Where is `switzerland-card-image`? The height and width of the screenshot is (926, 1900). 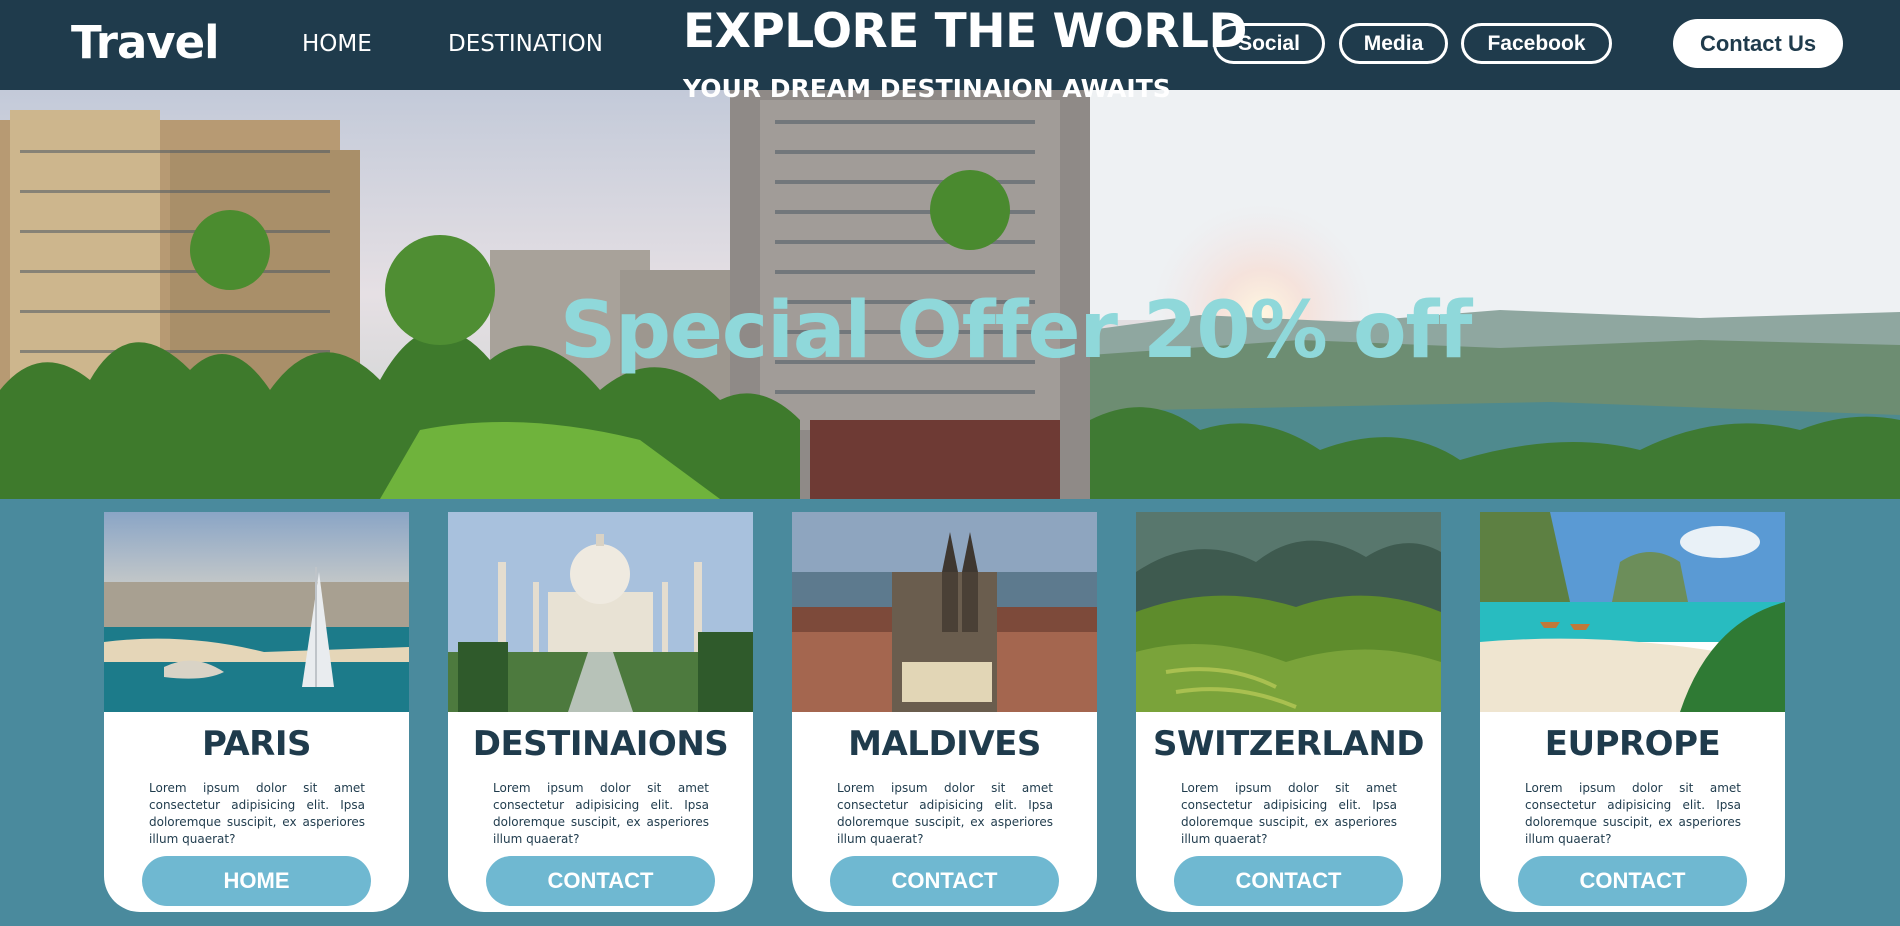
switzerland-card-image is located at coordinates (1288, 612).